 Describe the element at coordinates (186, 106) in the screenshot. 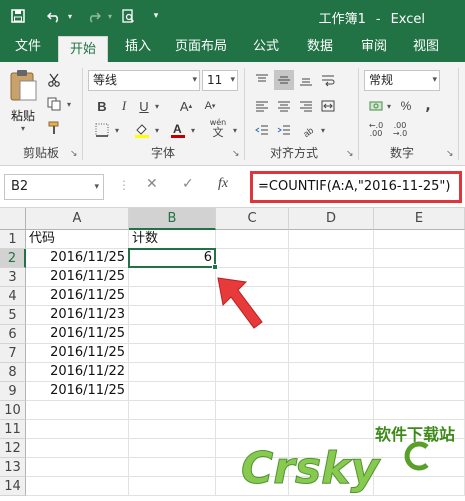

I see `increase-font-icon: A ▴` at that location.